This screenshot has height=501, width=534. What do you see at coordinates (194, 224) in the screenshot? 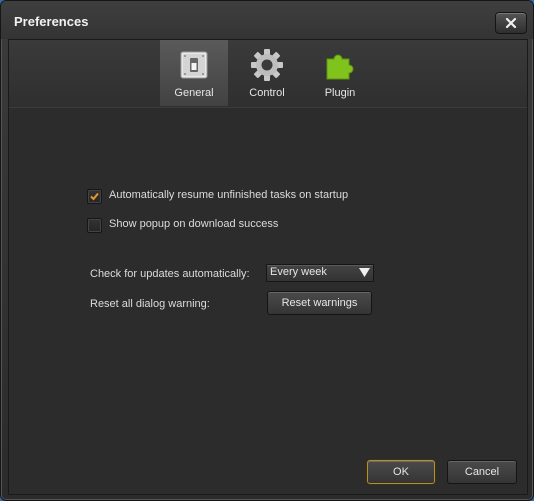
I see `popup-on-success-label: Show popup on download success` at bounding box center [194, 224].